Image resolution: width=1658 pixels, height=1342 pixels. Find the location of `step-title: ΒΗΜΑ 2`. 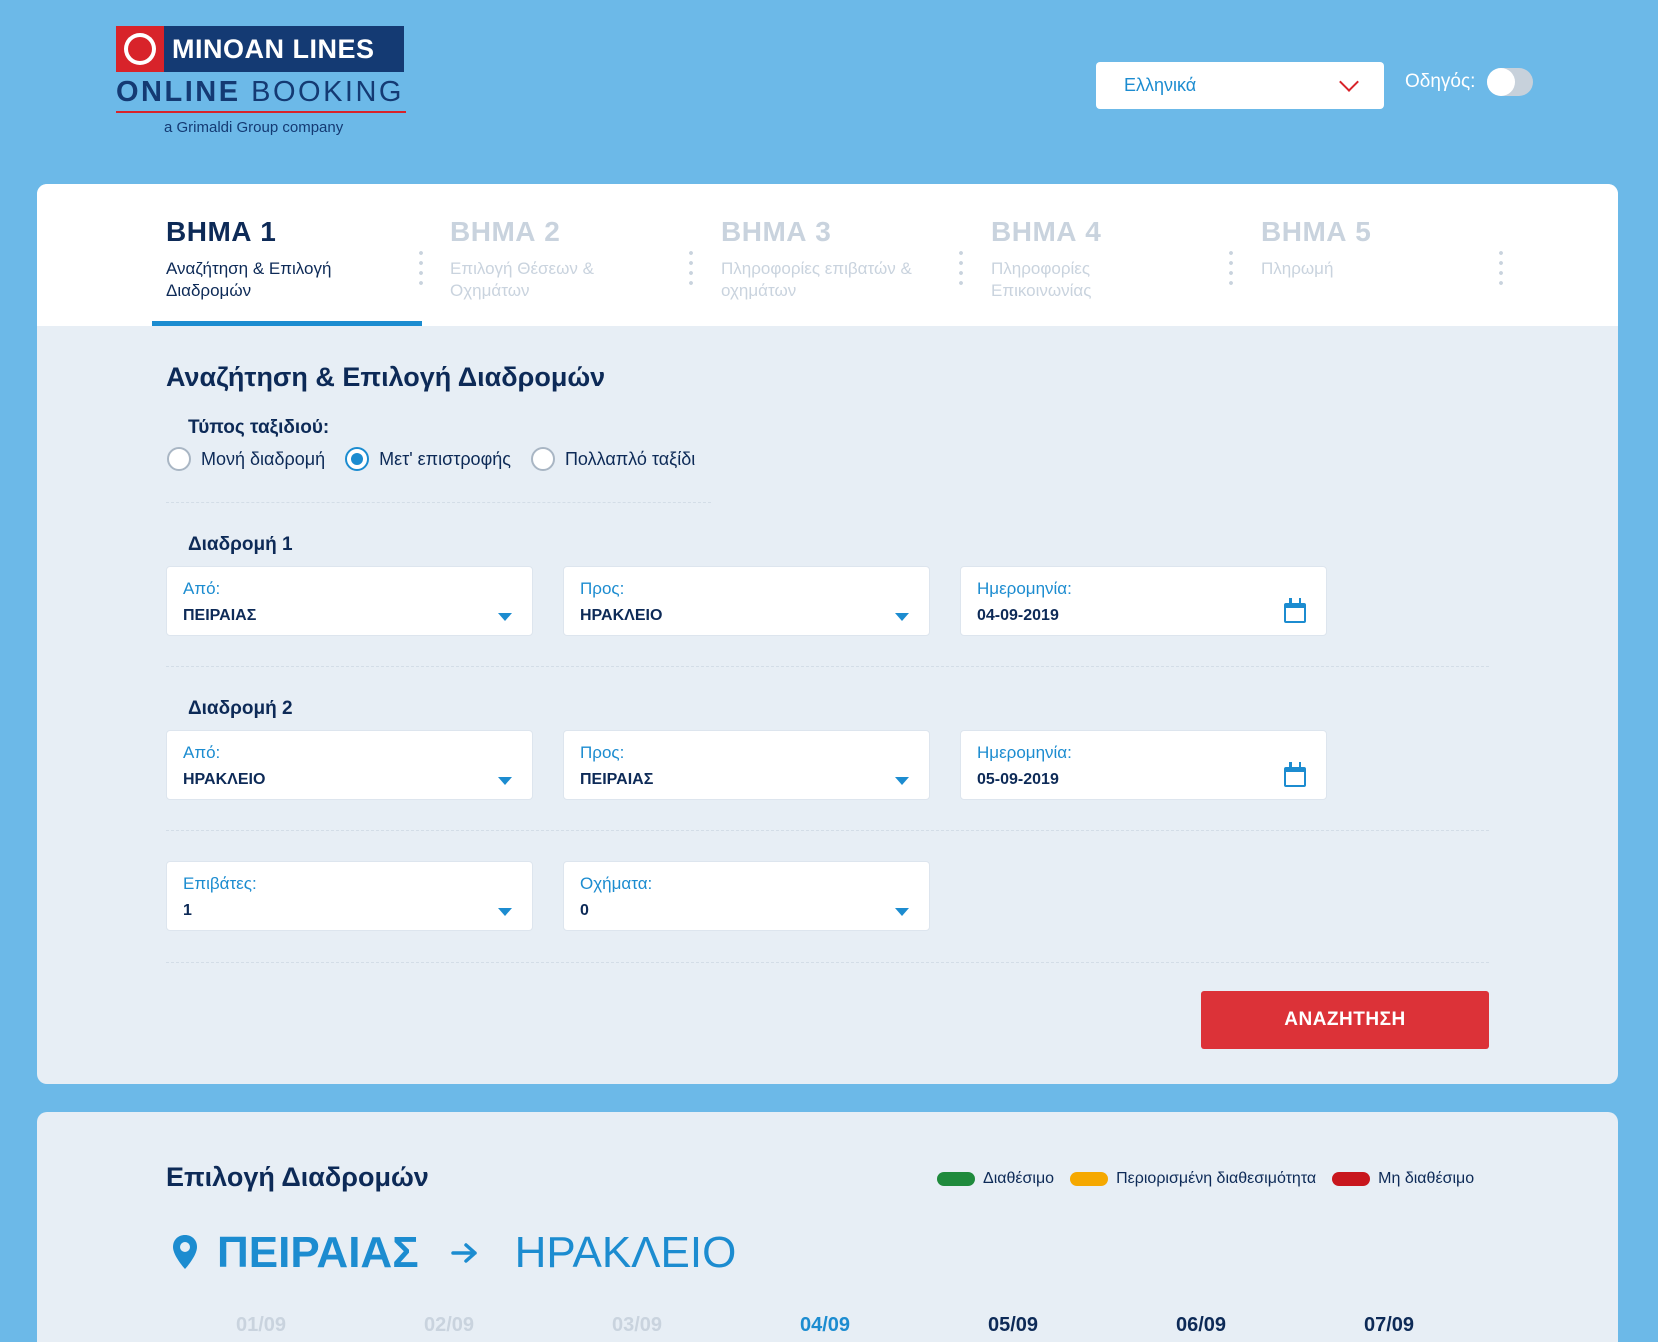

step-title: ΒΗΜΑ 2 is located at coordinates (505, 231).